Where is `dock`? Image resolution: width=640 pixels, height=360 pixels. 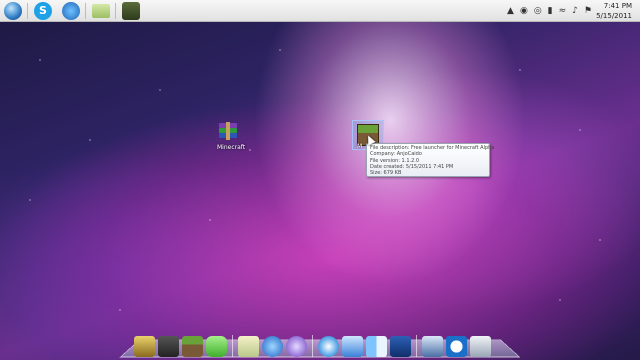 dock is located at coordinates (312, 344).